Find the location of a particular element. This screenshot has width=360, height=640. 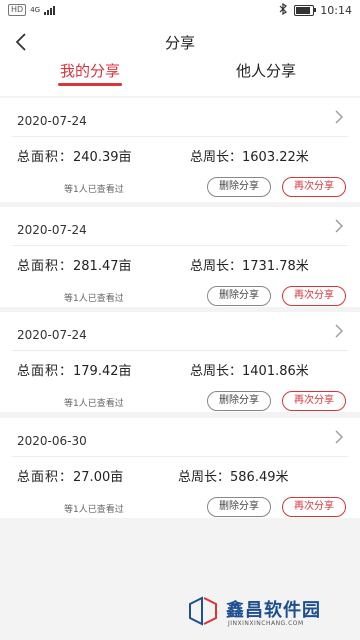

perimeter-value: 1603.22米 is located at coordinates (275, 157).